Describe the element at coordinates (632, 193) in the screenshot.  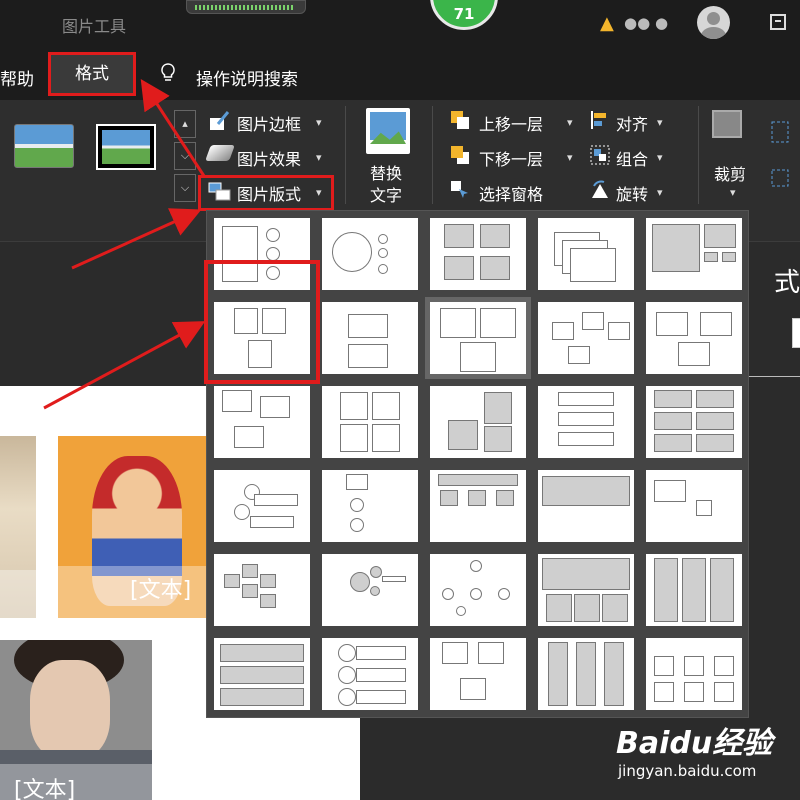
I see `rotate-button: 旋转` at that location.